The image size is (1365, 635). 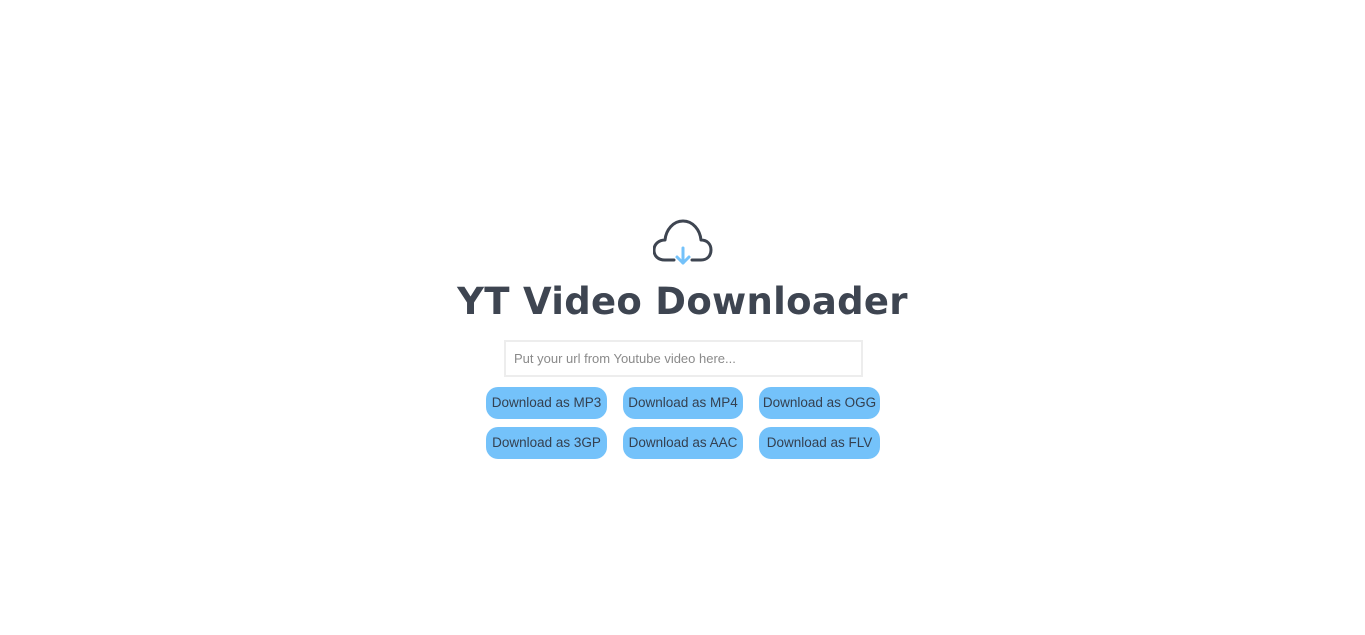 What do you see at coordinates (546, 443) in the screenshot?
I see `download-3gp-button: Download as 3GP` at bounding box center [546, 443].